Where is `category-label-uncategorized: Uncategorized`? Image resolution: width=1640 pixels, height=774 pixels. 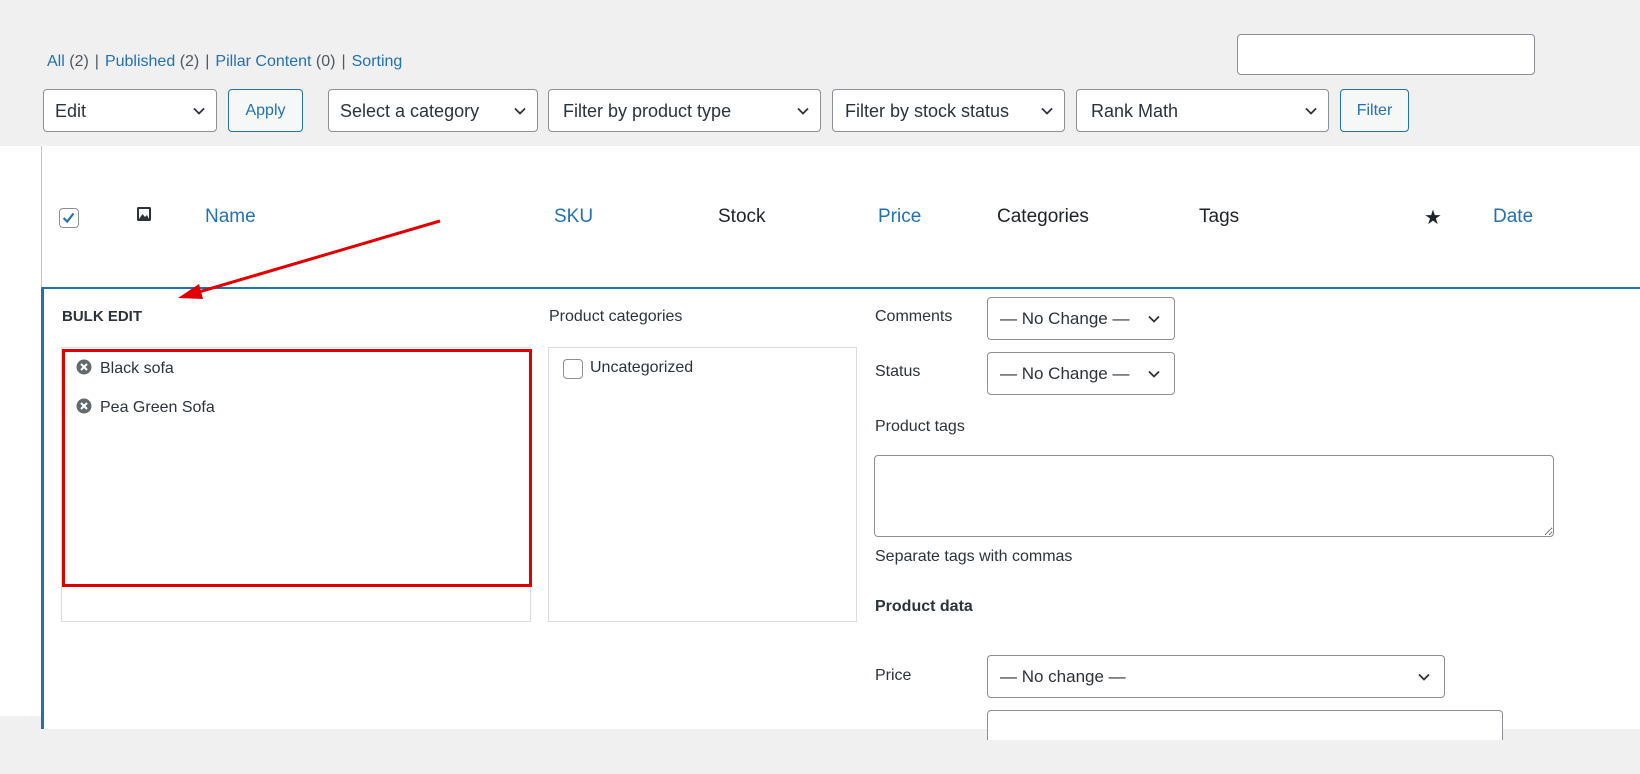 category-label-uncategorized: Uncategorized is located at coordinates (641, 368).